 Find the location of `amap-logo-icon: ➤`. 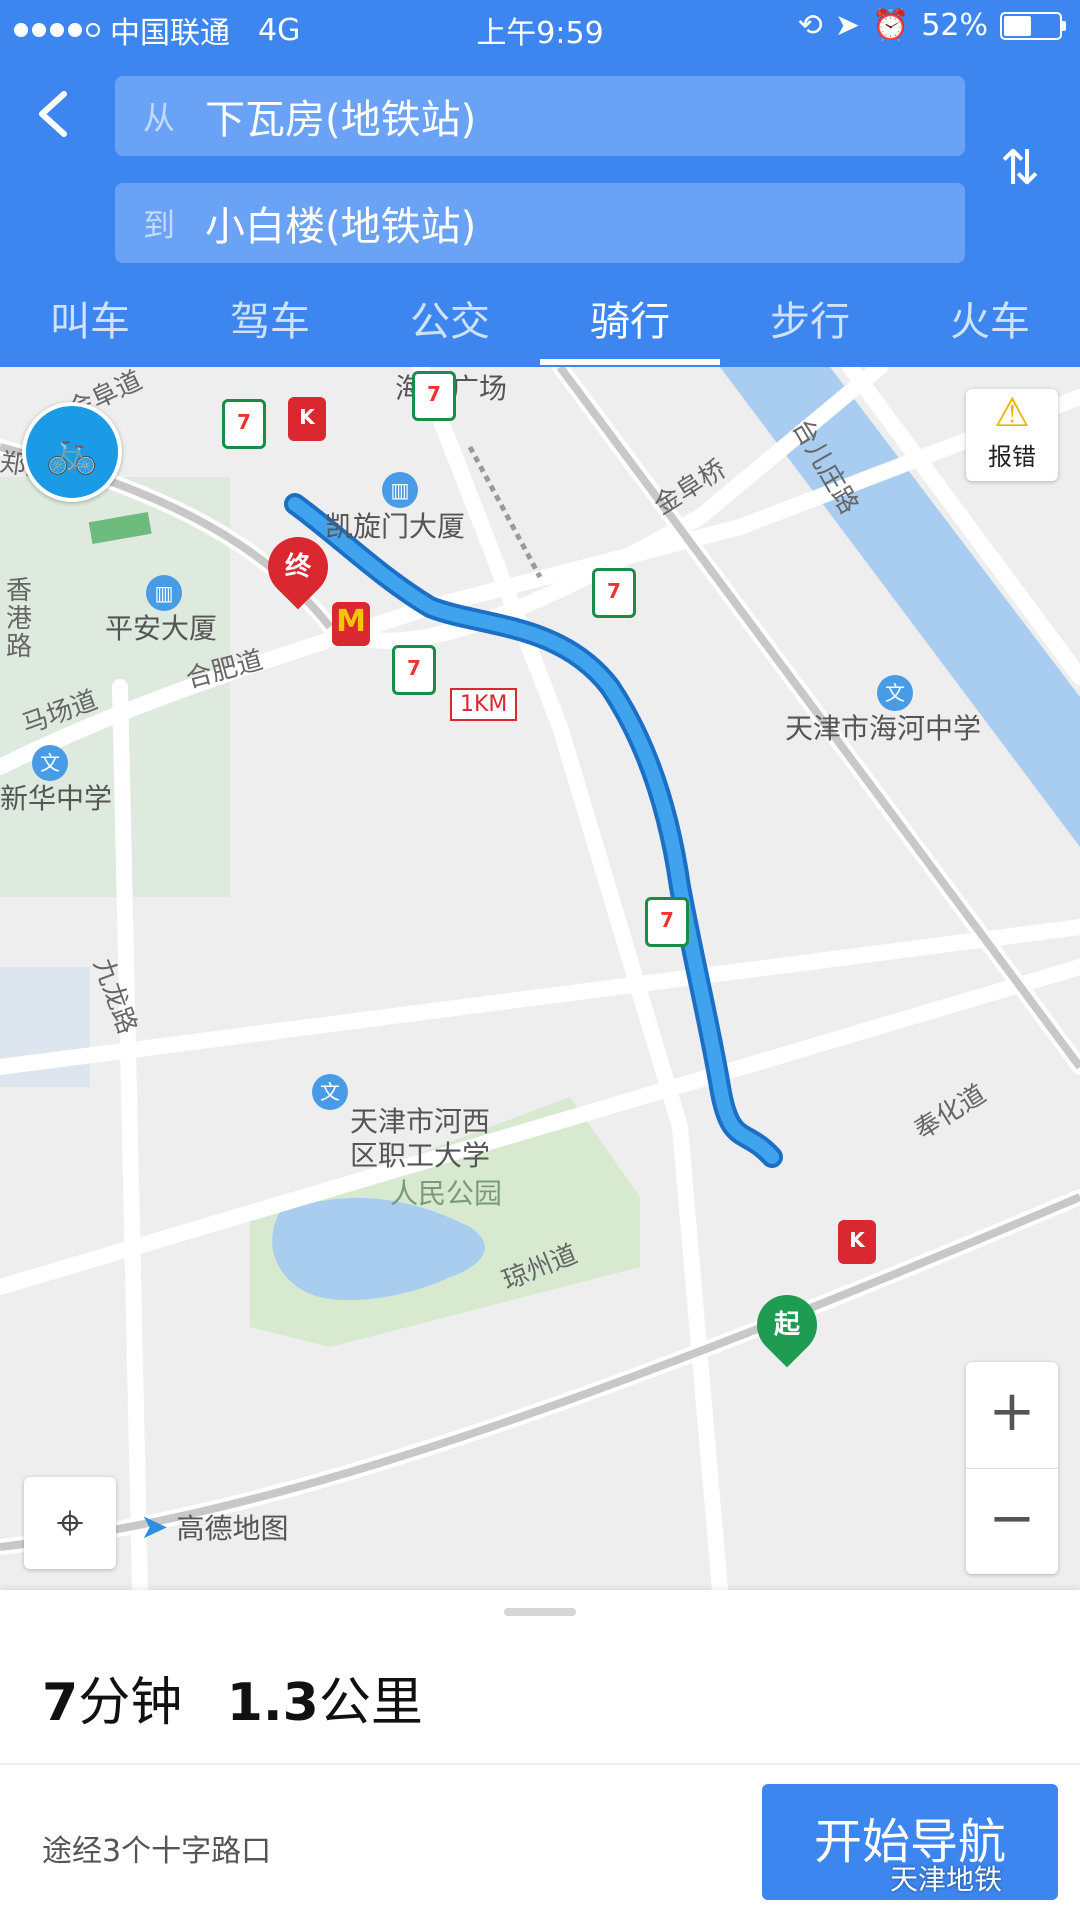

amap-logo-icon: ➤ is located at coordinates (154, 1527).